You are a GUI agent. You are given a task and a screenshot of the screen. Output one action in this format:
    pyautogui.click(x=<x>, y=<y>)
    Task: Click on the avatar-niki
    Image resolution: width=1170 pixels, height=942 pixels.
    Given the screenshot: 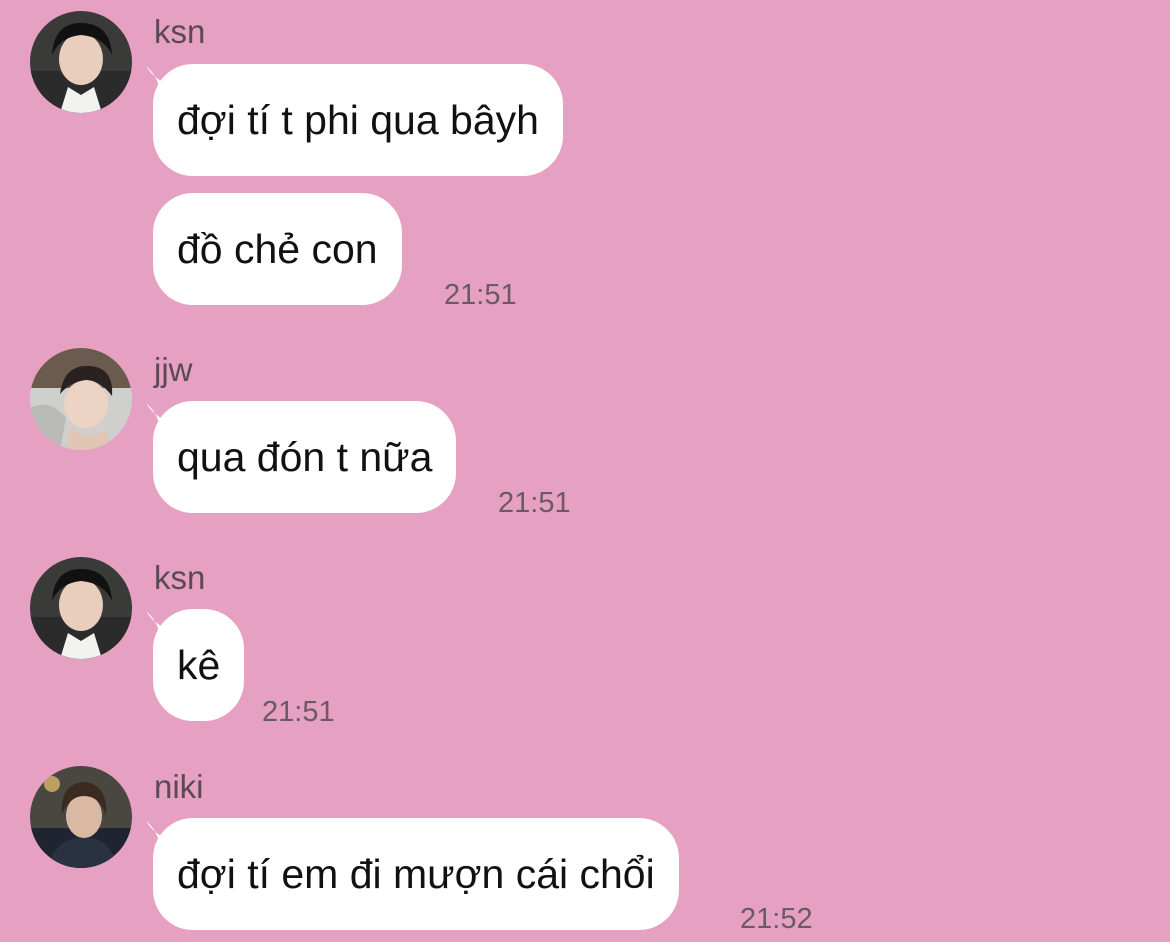 What is the action you would take?
    pyautogui.click(x=81, y=817)
    